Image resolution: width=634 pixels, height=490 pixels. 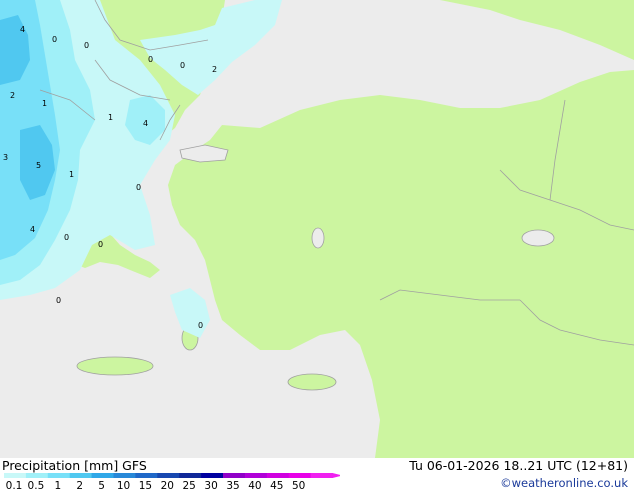 I want to click on legend-tick-label: 5, so click(x=101, y=485).